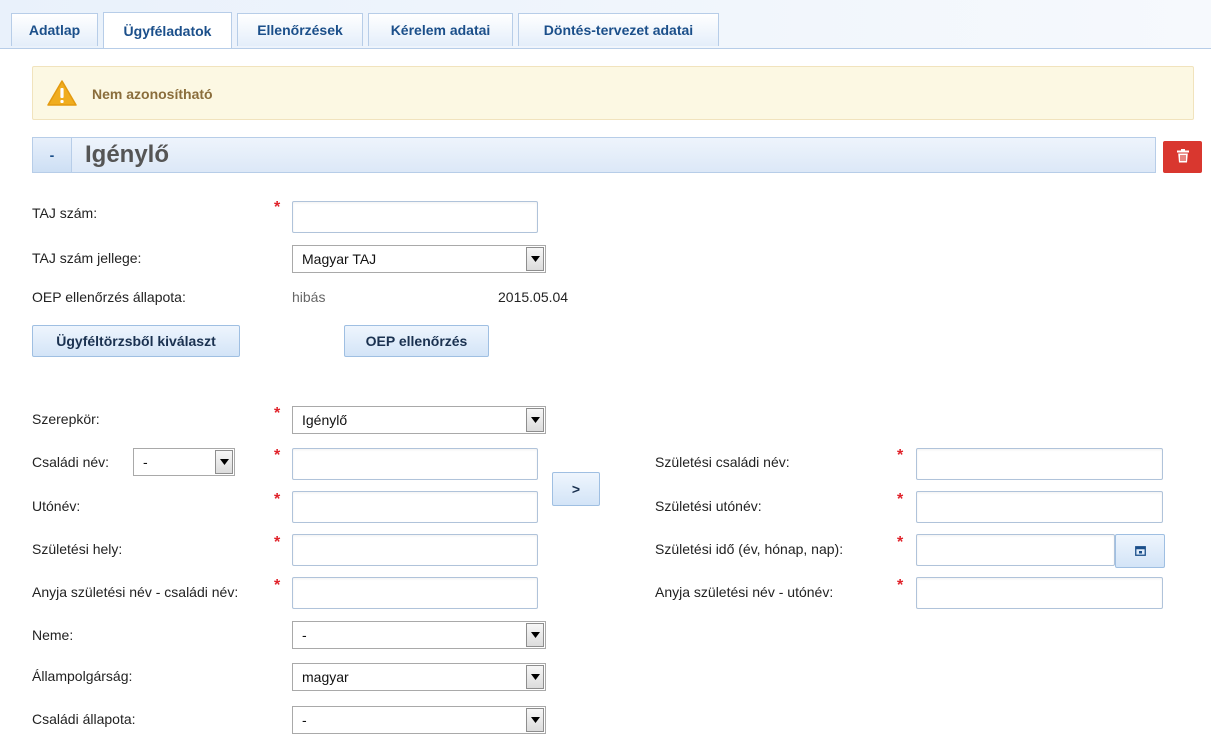 This screenshot has width=1211, height=734. What do you see at coordinates (127, 154) in the screenshot?
I see `section-title: Igénylő` at bounding box center [127, 154].